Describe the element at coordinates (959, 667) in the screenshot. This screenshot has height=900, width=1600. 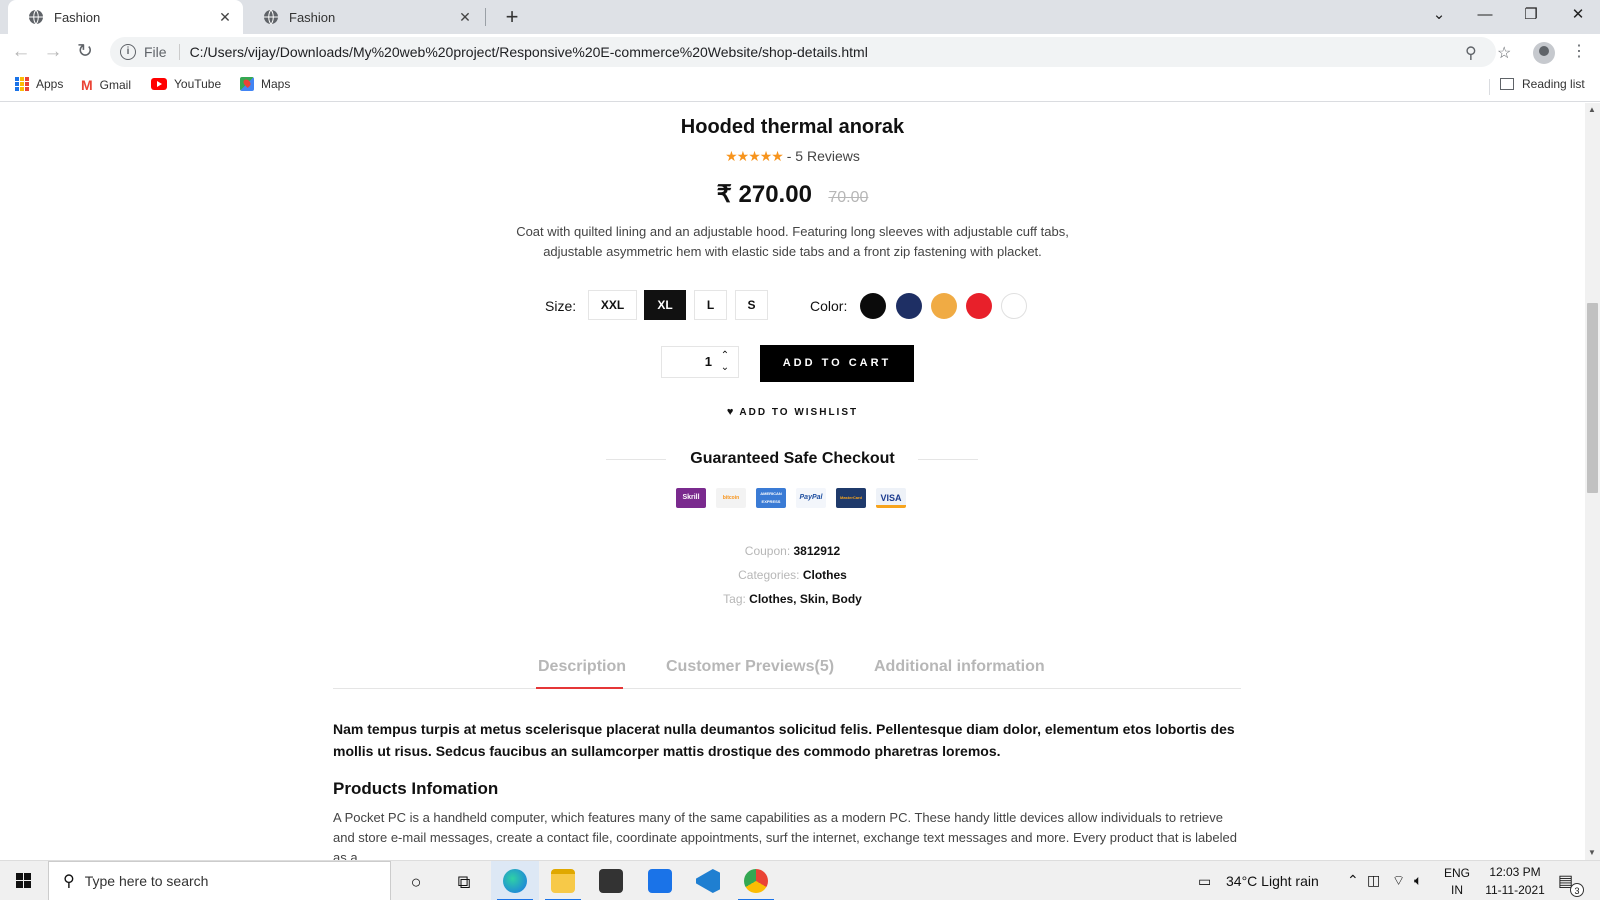
I see `tab-additional-information: Additional information` at that location.